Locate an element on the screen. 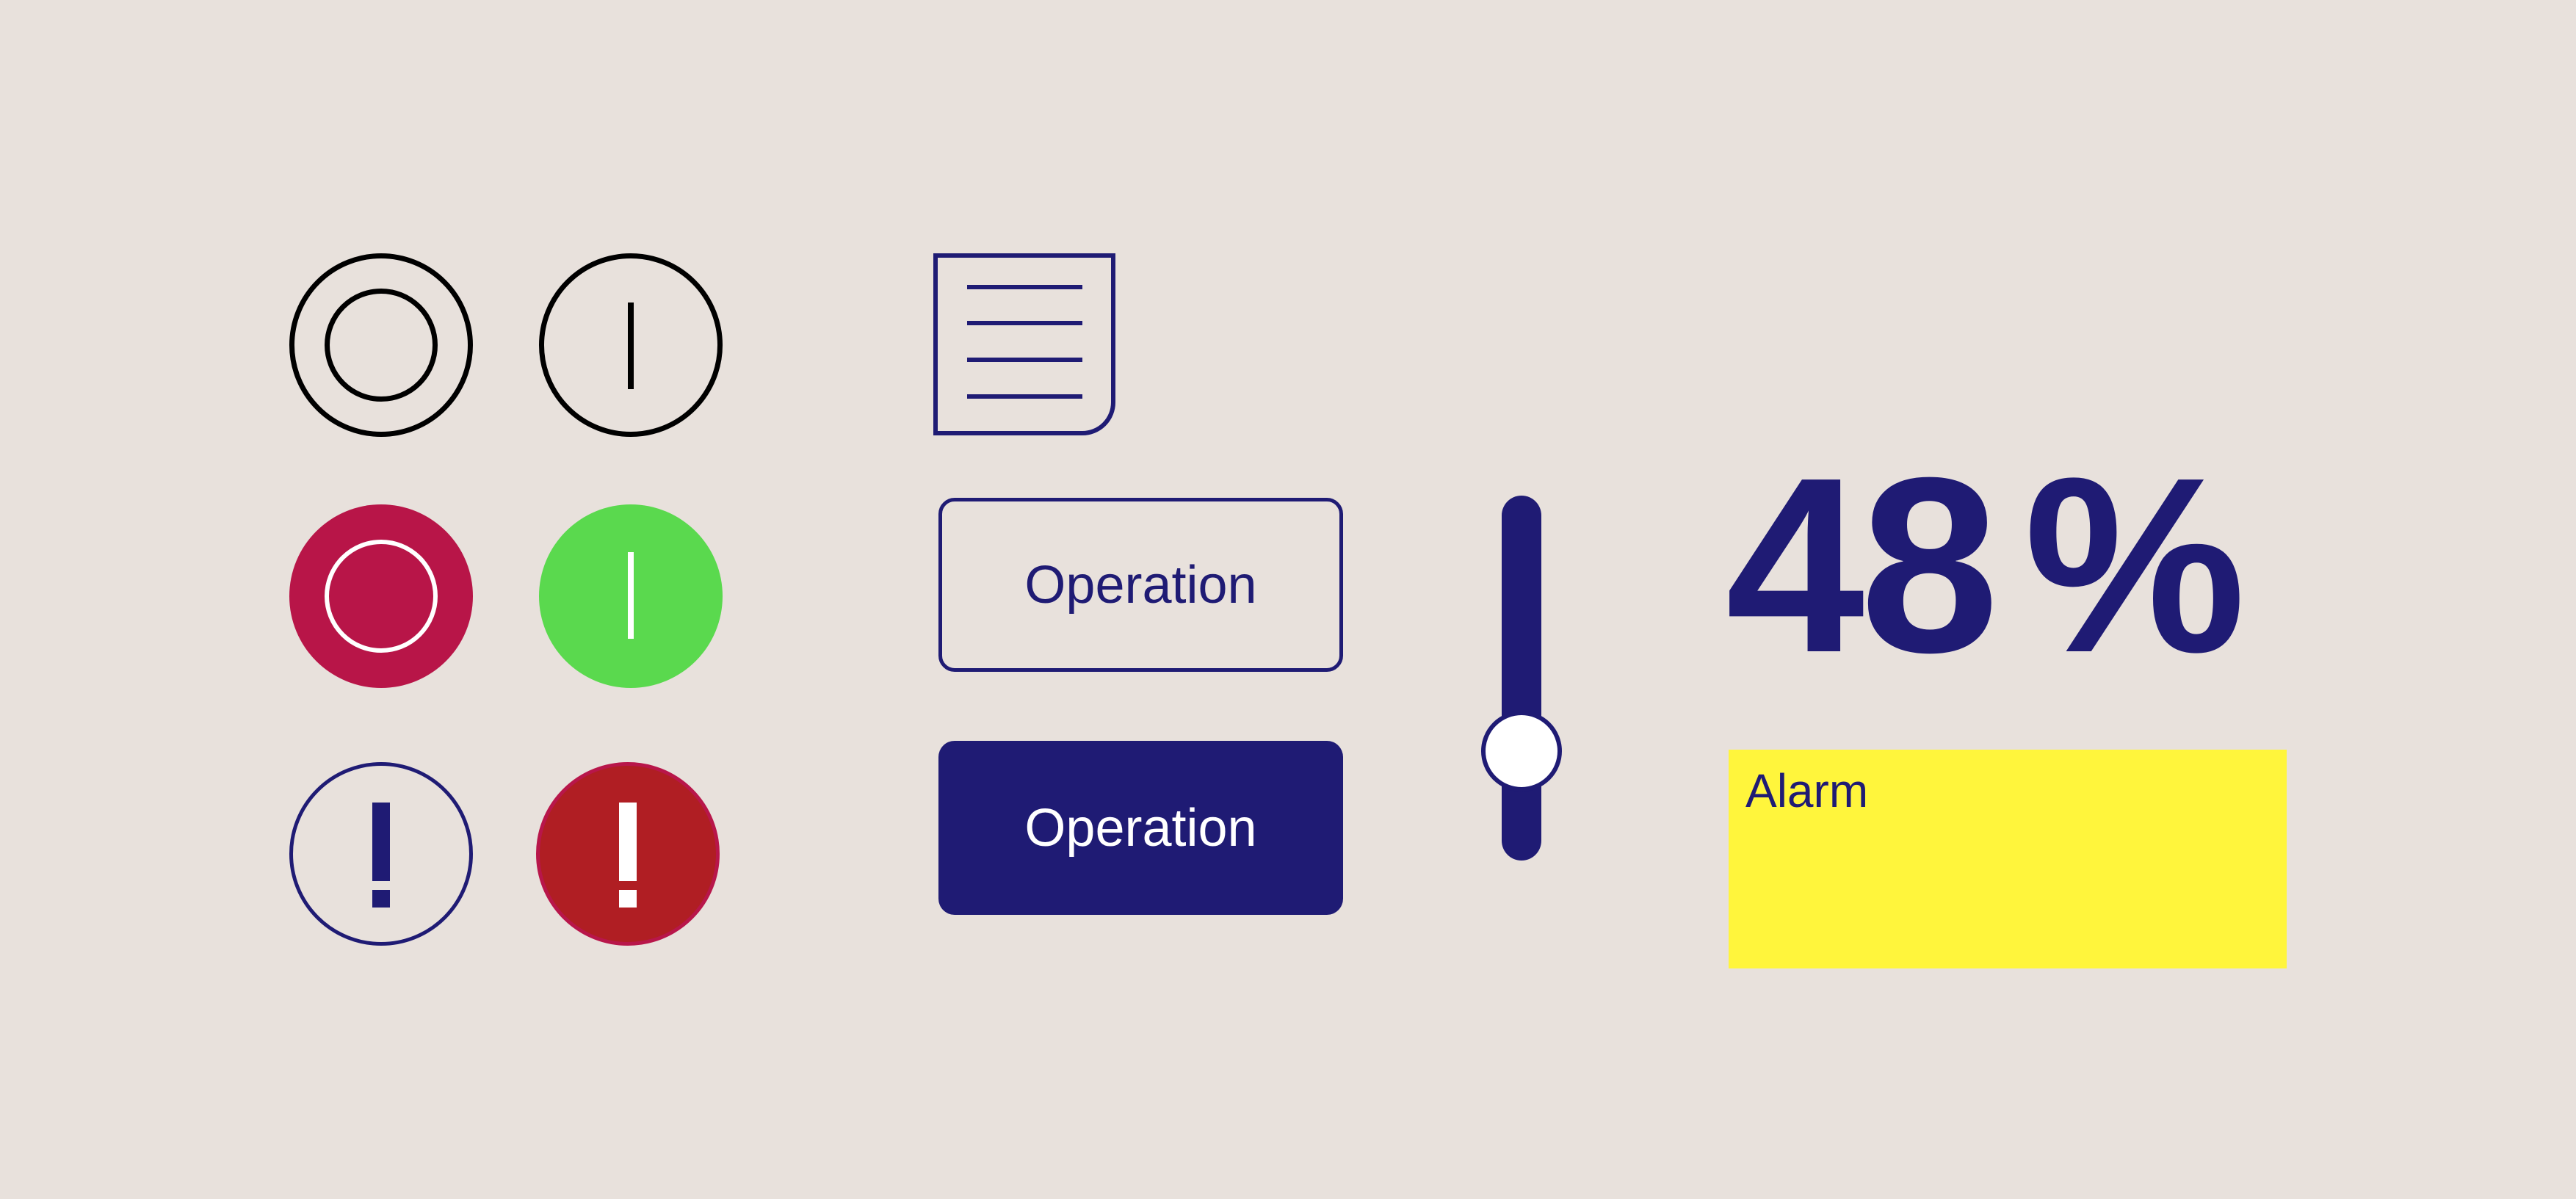  alarm-button is located at coordinates (628, 854).